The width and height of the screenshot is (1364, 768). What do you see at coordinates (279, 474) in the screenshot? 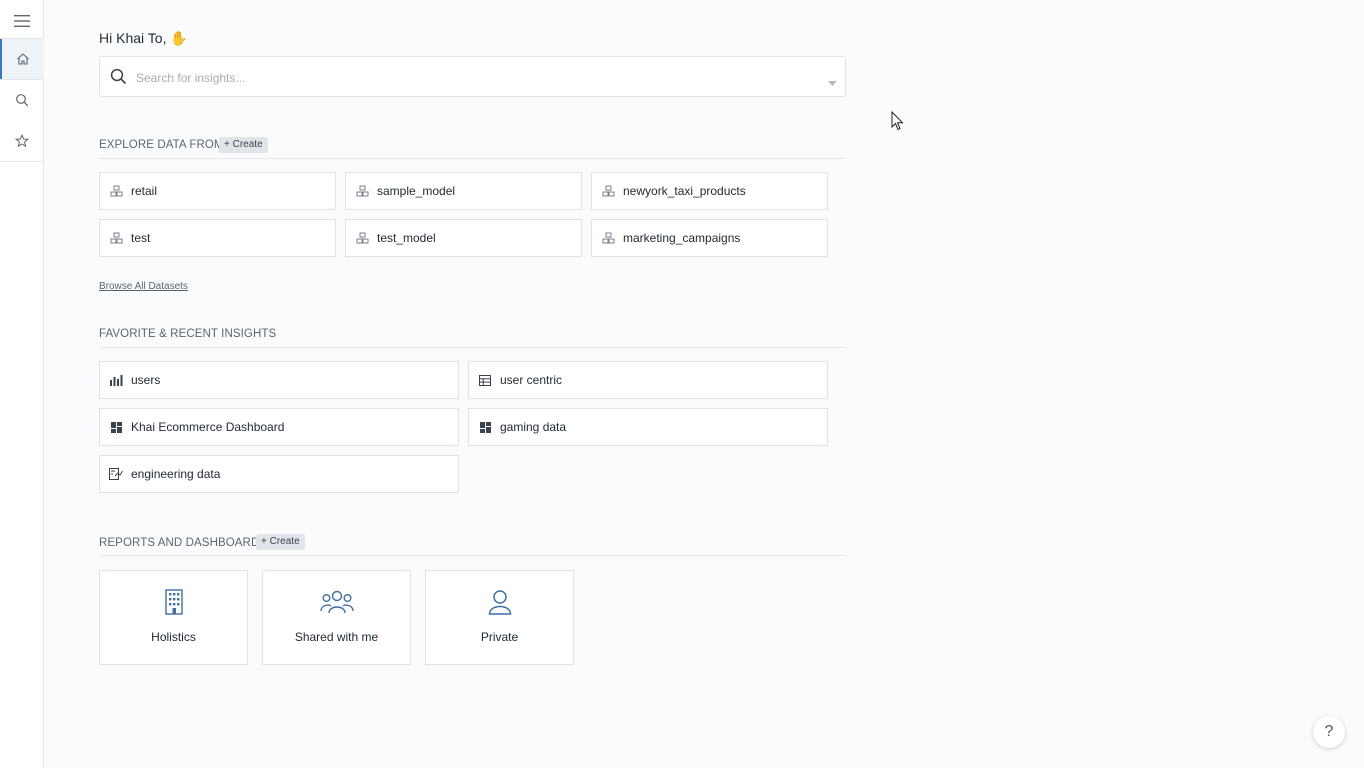
I see `insight-card-engineering-data: engineering data` at bounding box center [279, 474].